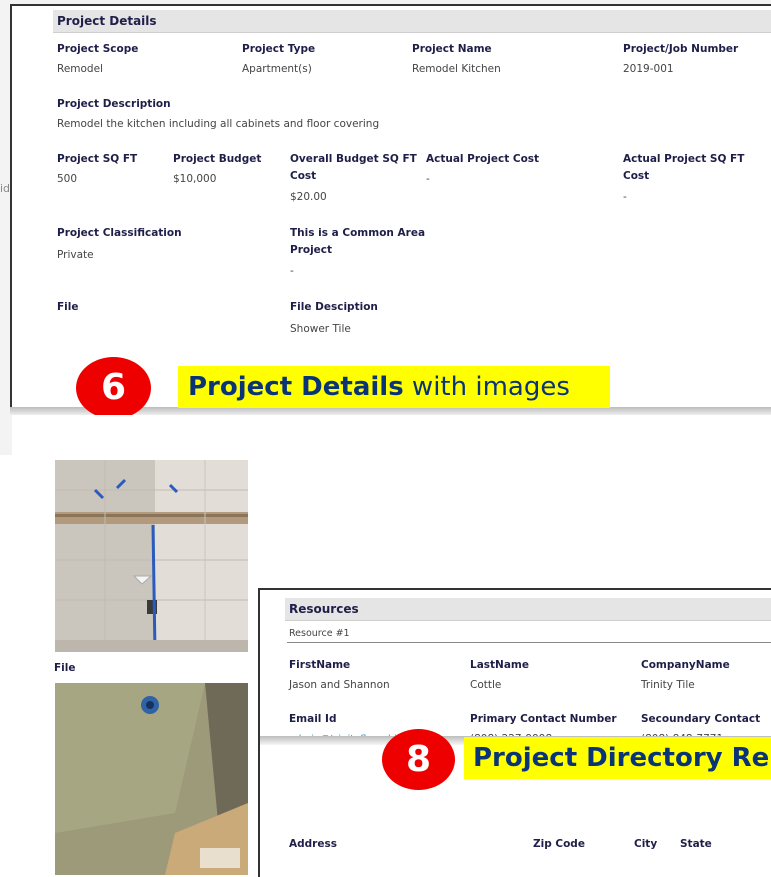 The height and width of the screenshot is (877, 771). I want to click on actual-project-cost-value: -, so click(428, 179).